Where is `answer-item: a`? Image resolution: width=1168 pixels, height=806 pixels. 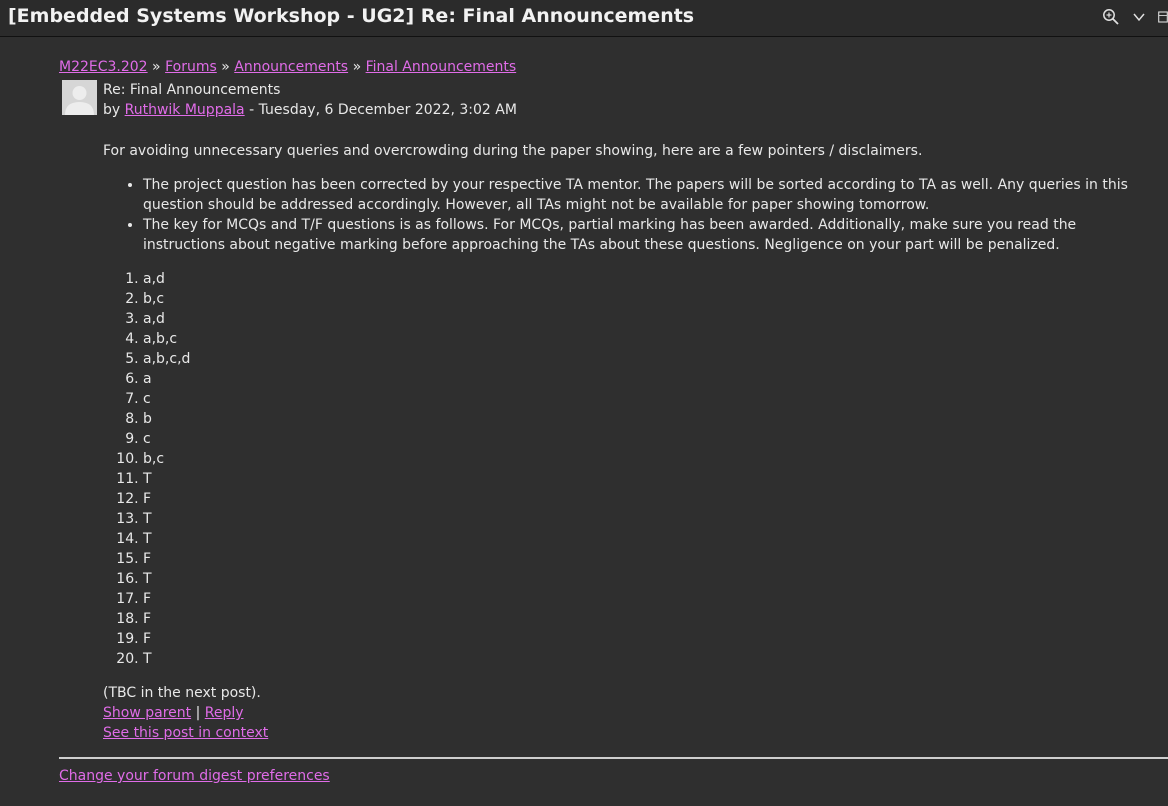
answer-item: a is located at coordinates (648, 379).